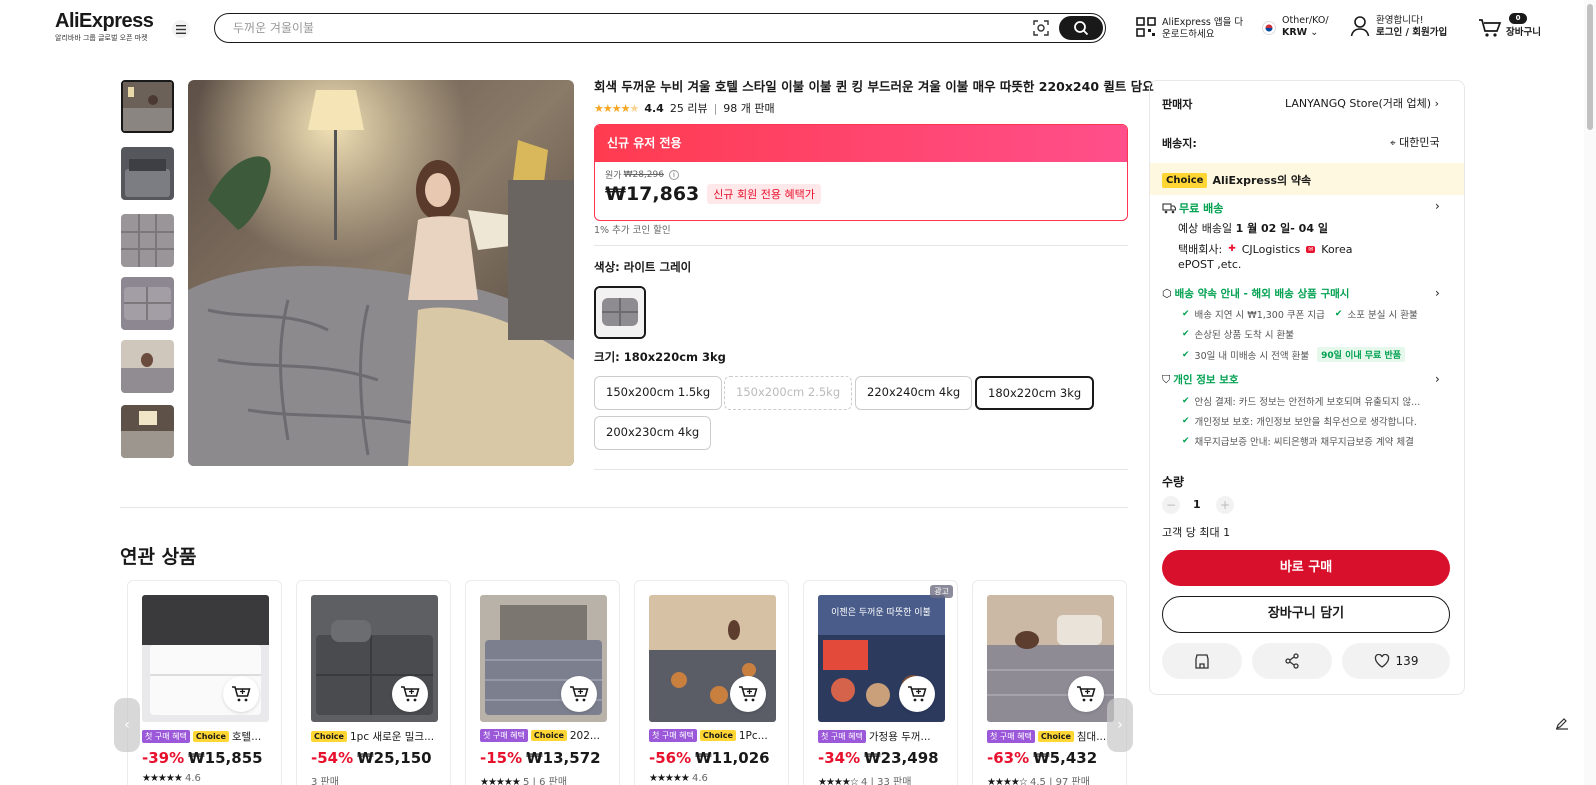  What do you see at coordinates (1042, 758) in the screenshot?
I see `product-price: -63% ₩5,432` at bounding box center [1042, 758].